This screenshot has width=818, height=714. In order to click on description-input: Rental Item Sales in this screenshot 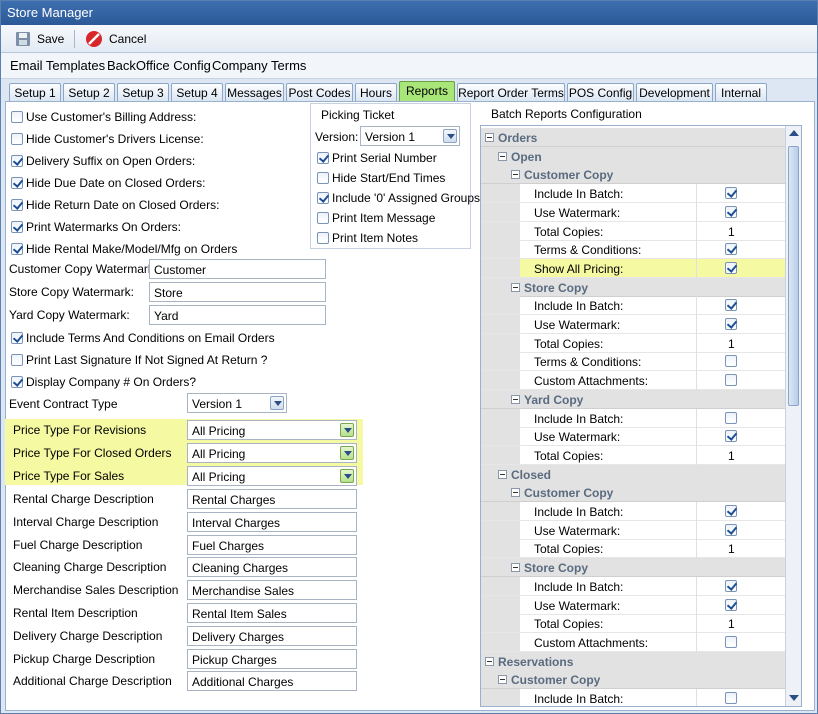, I will do `click(272, 613)`.